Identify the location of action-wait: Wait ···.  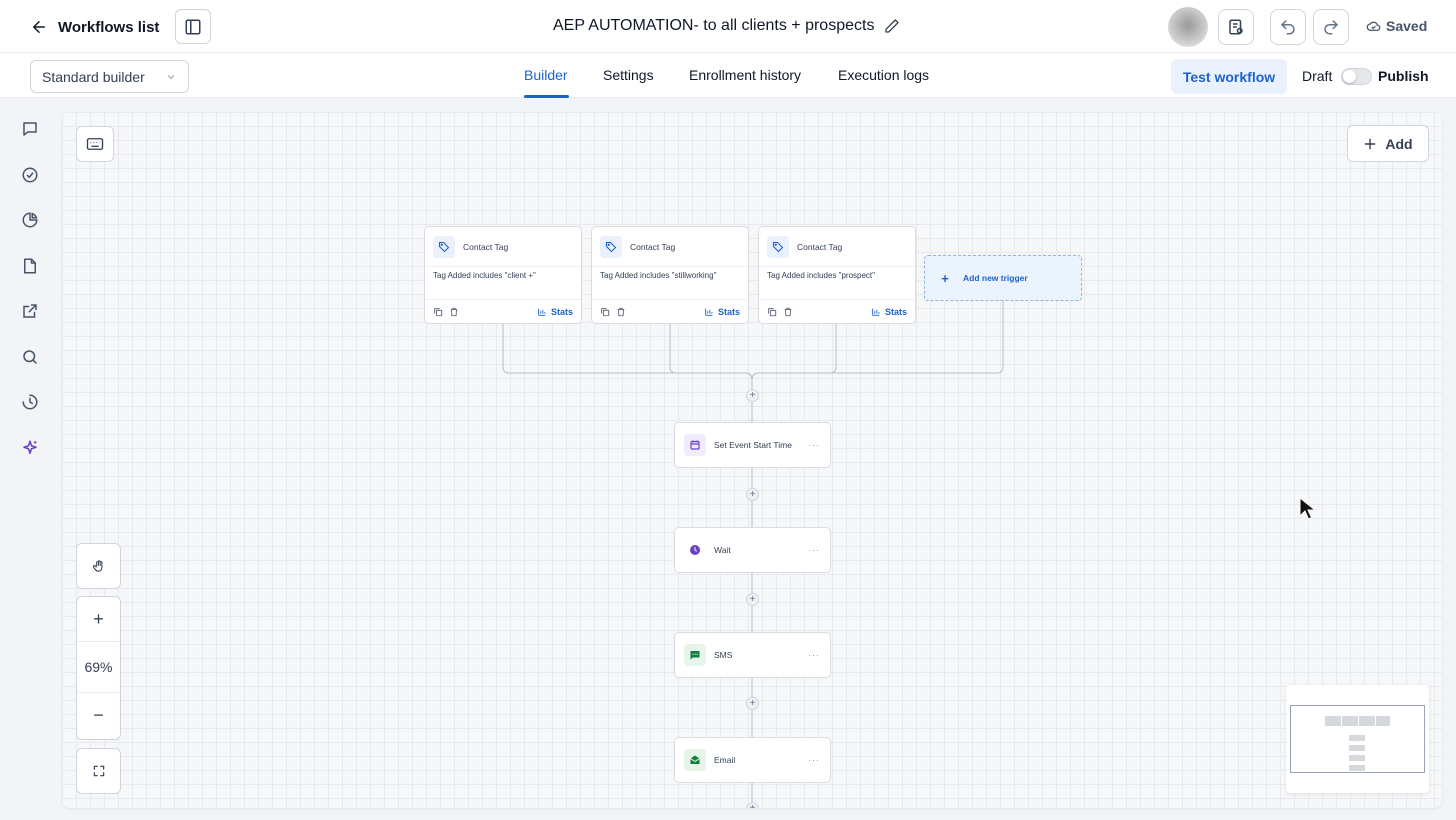
(752, 550).